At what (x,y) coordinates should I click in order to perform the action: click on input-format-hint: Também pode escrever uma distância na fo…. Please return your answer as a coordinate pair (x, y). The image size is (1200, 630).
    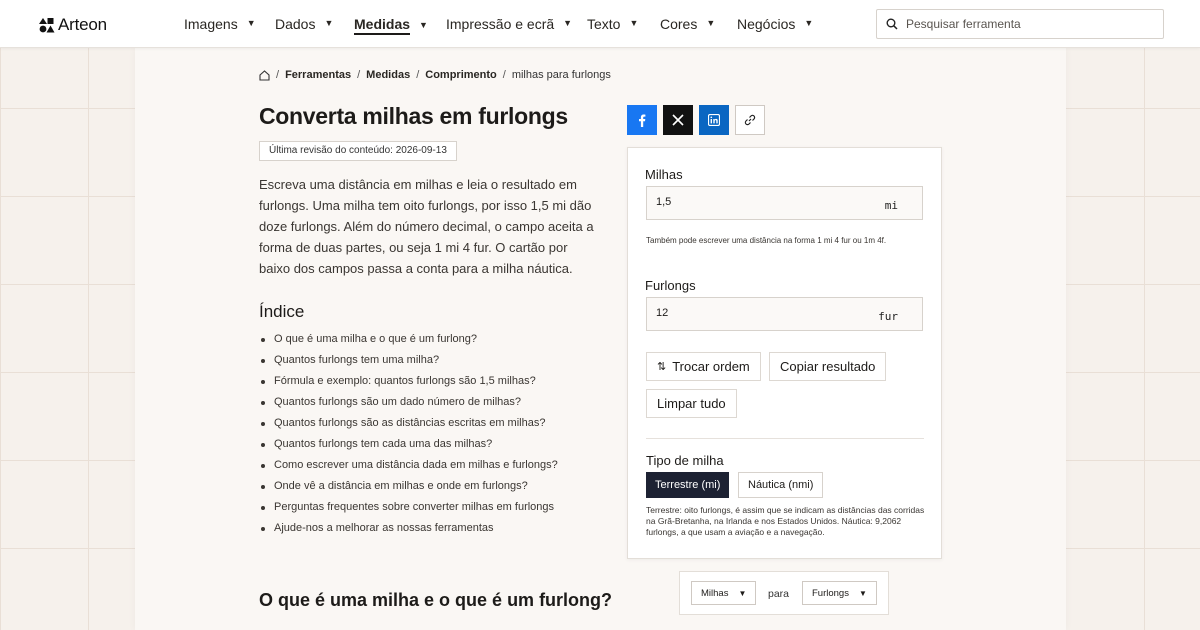
    Looking at the image, I should click on (766, 240).